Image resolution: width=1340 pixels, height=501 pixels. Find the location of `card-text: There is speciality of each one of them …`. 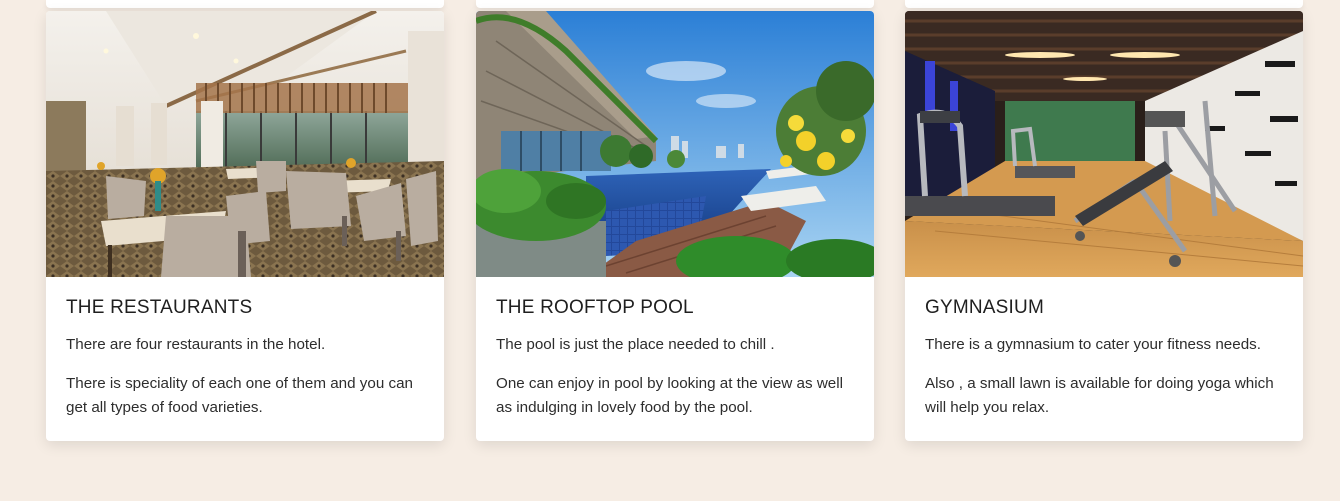

card-text: There is speciality of each one of them … is located at coordinates (239, 395).